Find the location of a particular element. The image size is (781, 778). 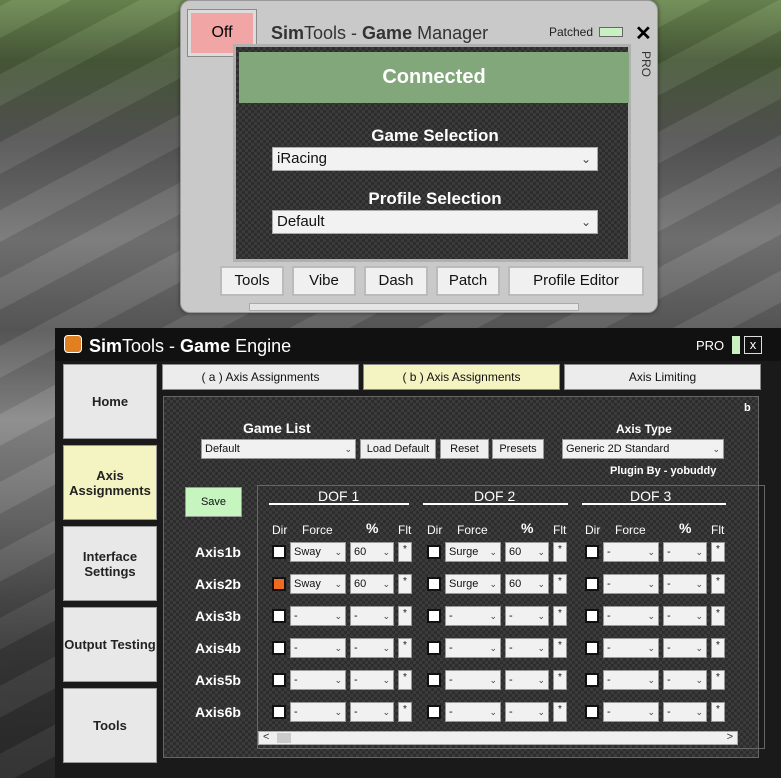

tab-axis-limiting: Axis Limiting is located at coordinates (662, 377).